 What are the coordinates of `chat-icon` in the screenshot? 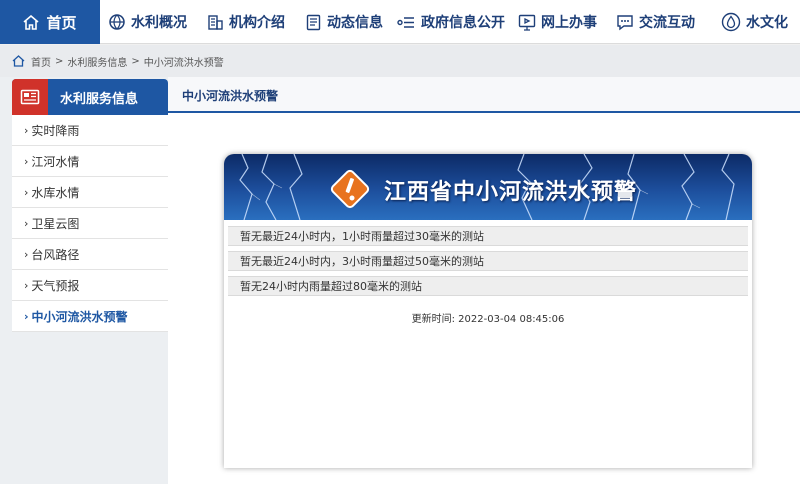 It's located at (625, 22).